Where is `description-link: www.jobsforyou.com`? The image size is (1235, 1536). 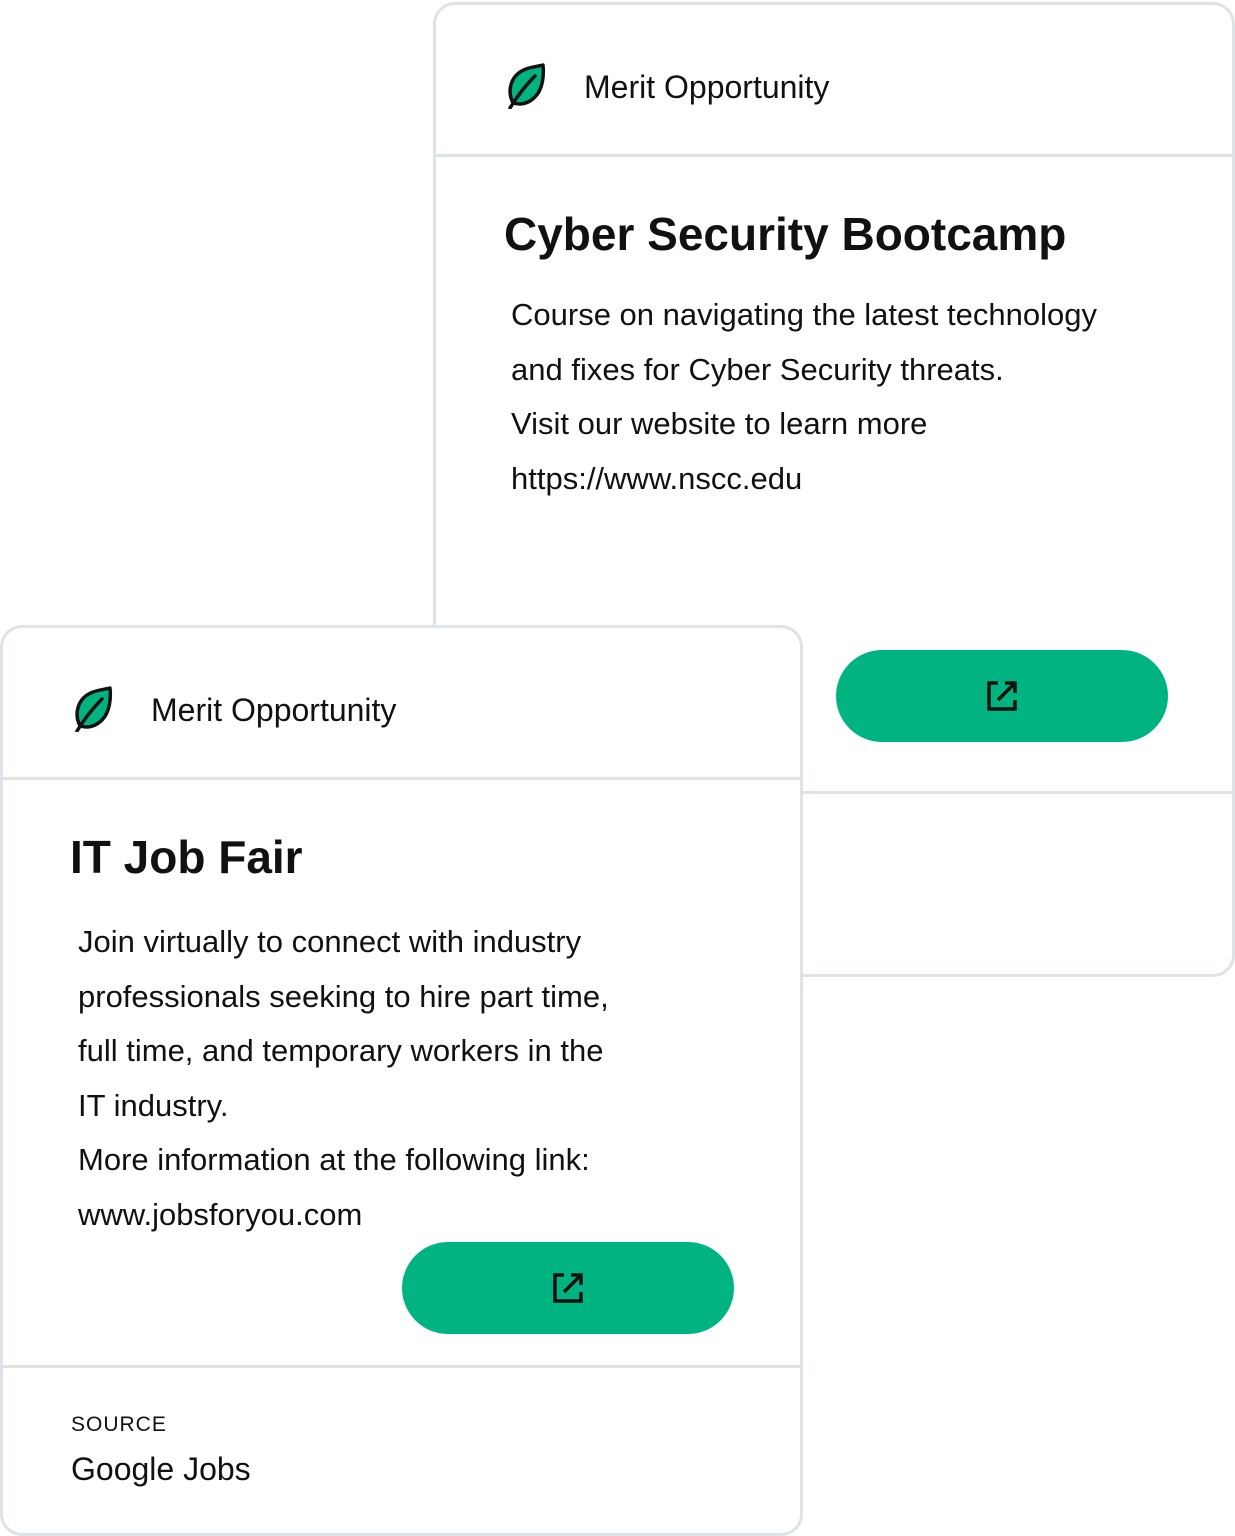 description-link: www.jobsforyou.com is located at coordinates (343, 1215).